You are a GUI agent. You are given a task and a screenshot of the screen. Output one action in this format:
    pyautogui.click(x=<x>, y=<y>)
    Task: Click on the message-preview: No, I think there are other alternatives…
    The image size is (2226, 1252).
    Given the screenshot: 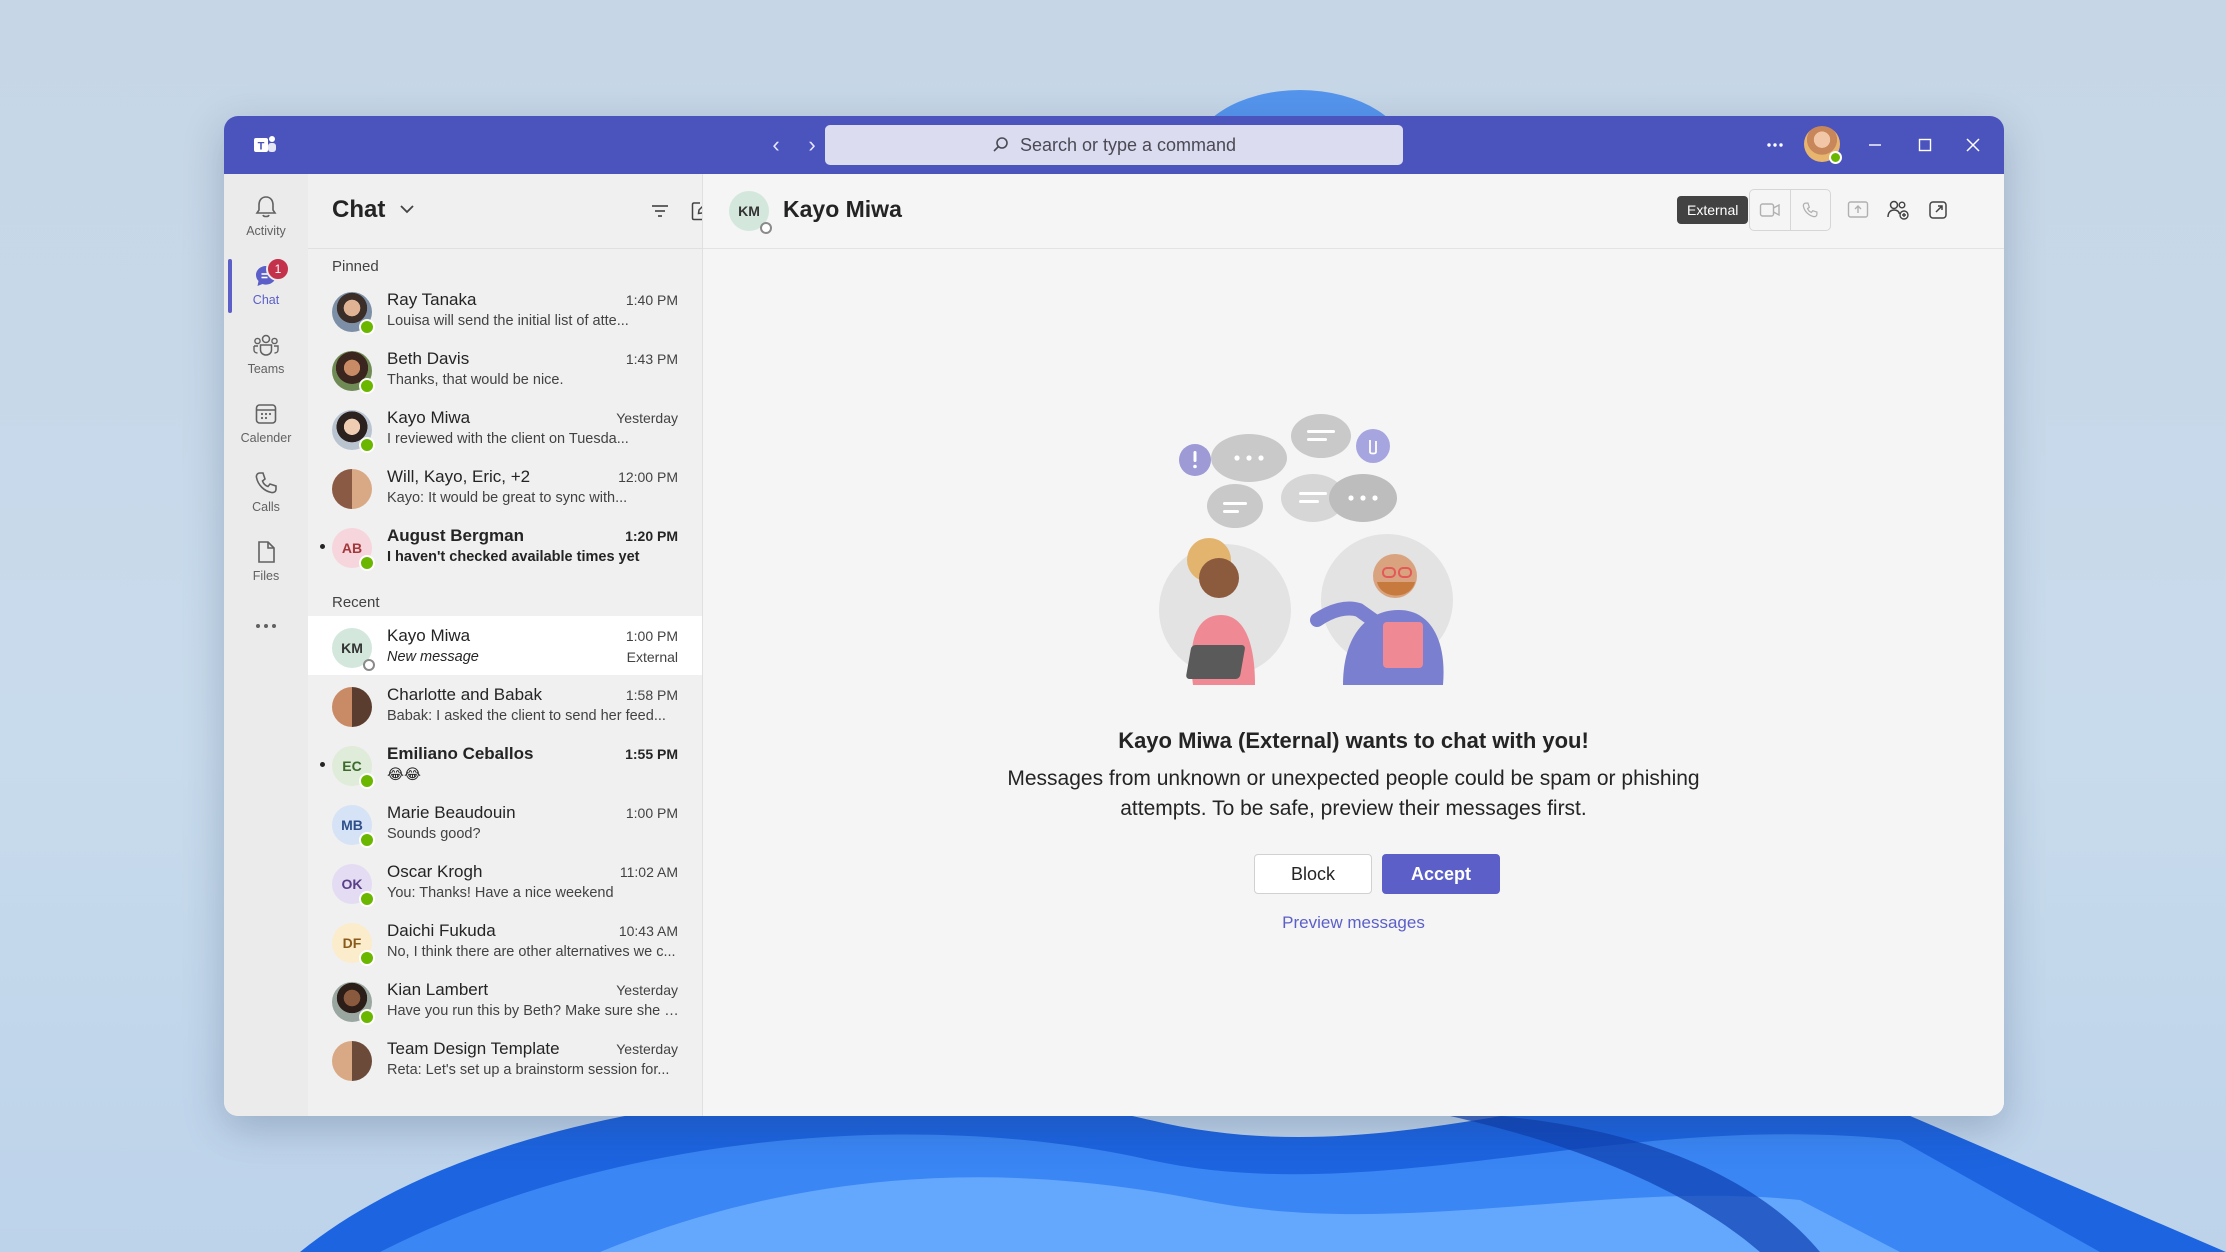 What is the action you would take?
    pyautogui.click(x=531, y=952)
    